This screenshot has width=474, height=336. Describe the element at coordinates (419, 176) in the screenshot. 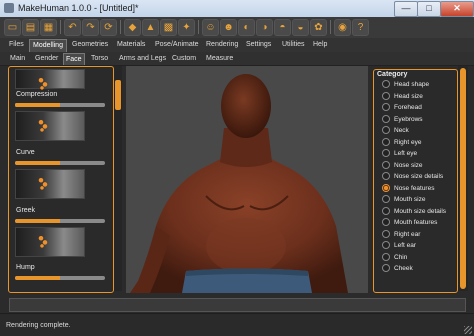

I see `category-item-label: Nose size details` at that location.